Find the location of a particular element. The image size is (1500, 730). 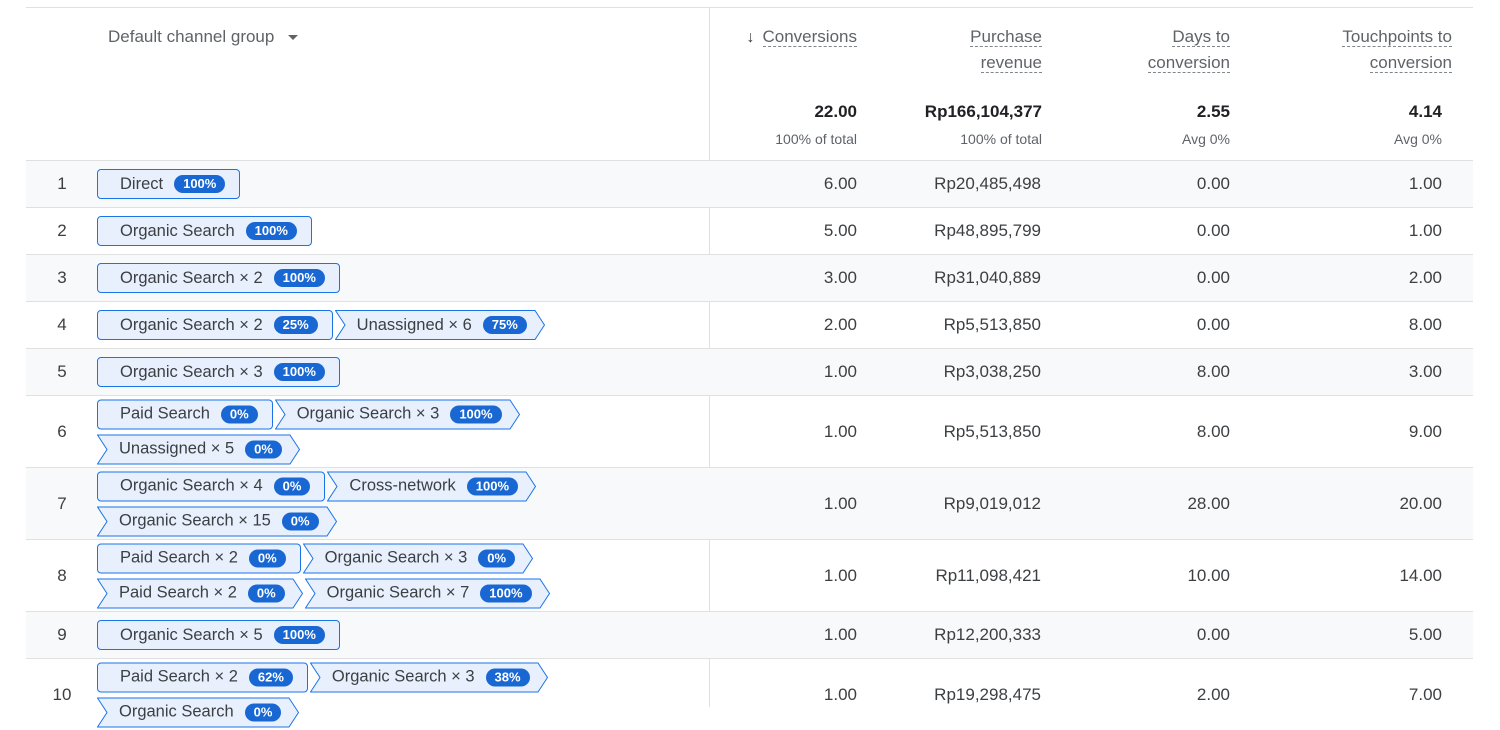

path-line: Organic Search × 5 100% is located at coordinates (218, 635).